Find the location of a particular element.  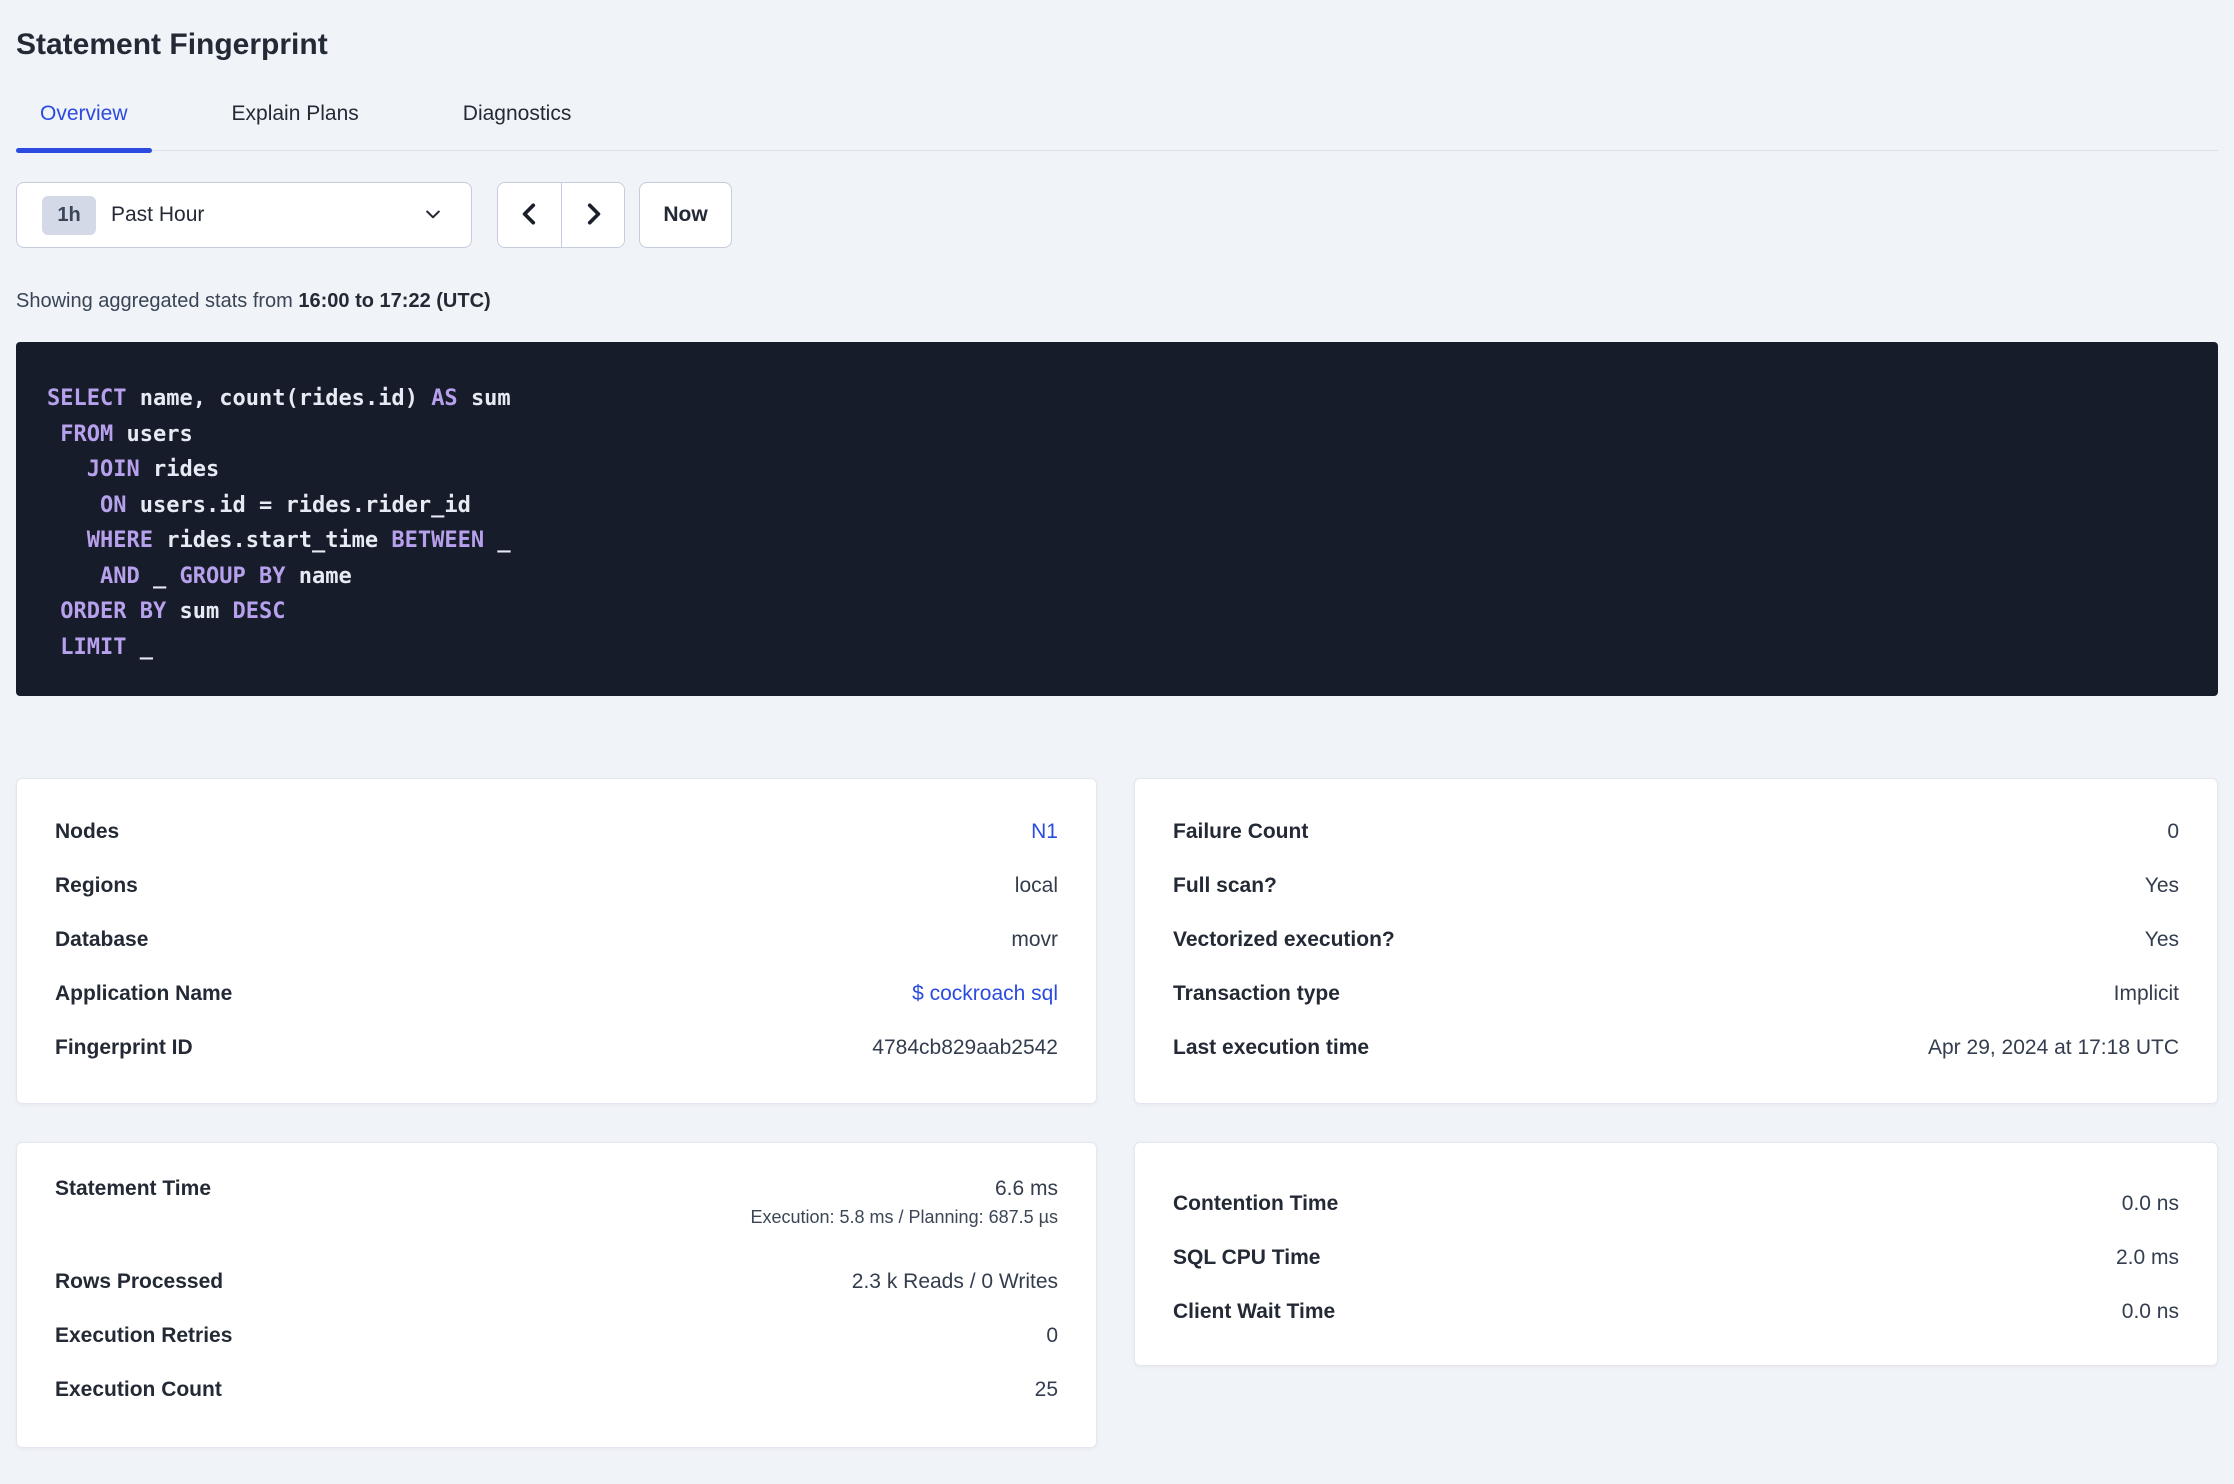

row-label: Full scan? is located at coordinates (1225, 885).